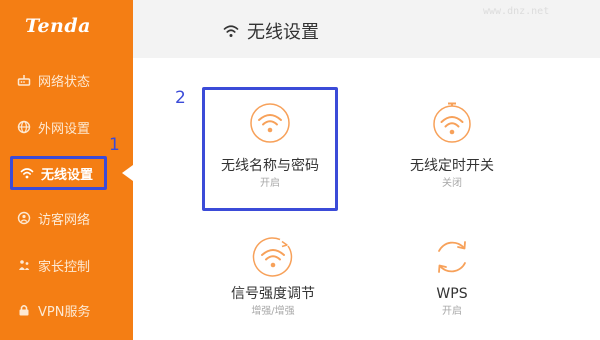 This screenshot has width=600, height=340. I want to click on tile-label: 无线定时开关, so click(452, 166).